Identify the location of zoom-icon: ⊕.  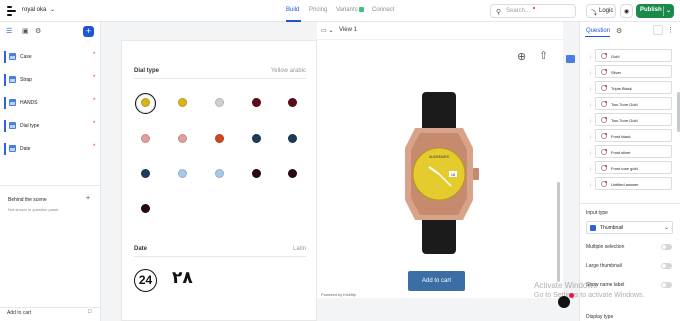
(521, 56).